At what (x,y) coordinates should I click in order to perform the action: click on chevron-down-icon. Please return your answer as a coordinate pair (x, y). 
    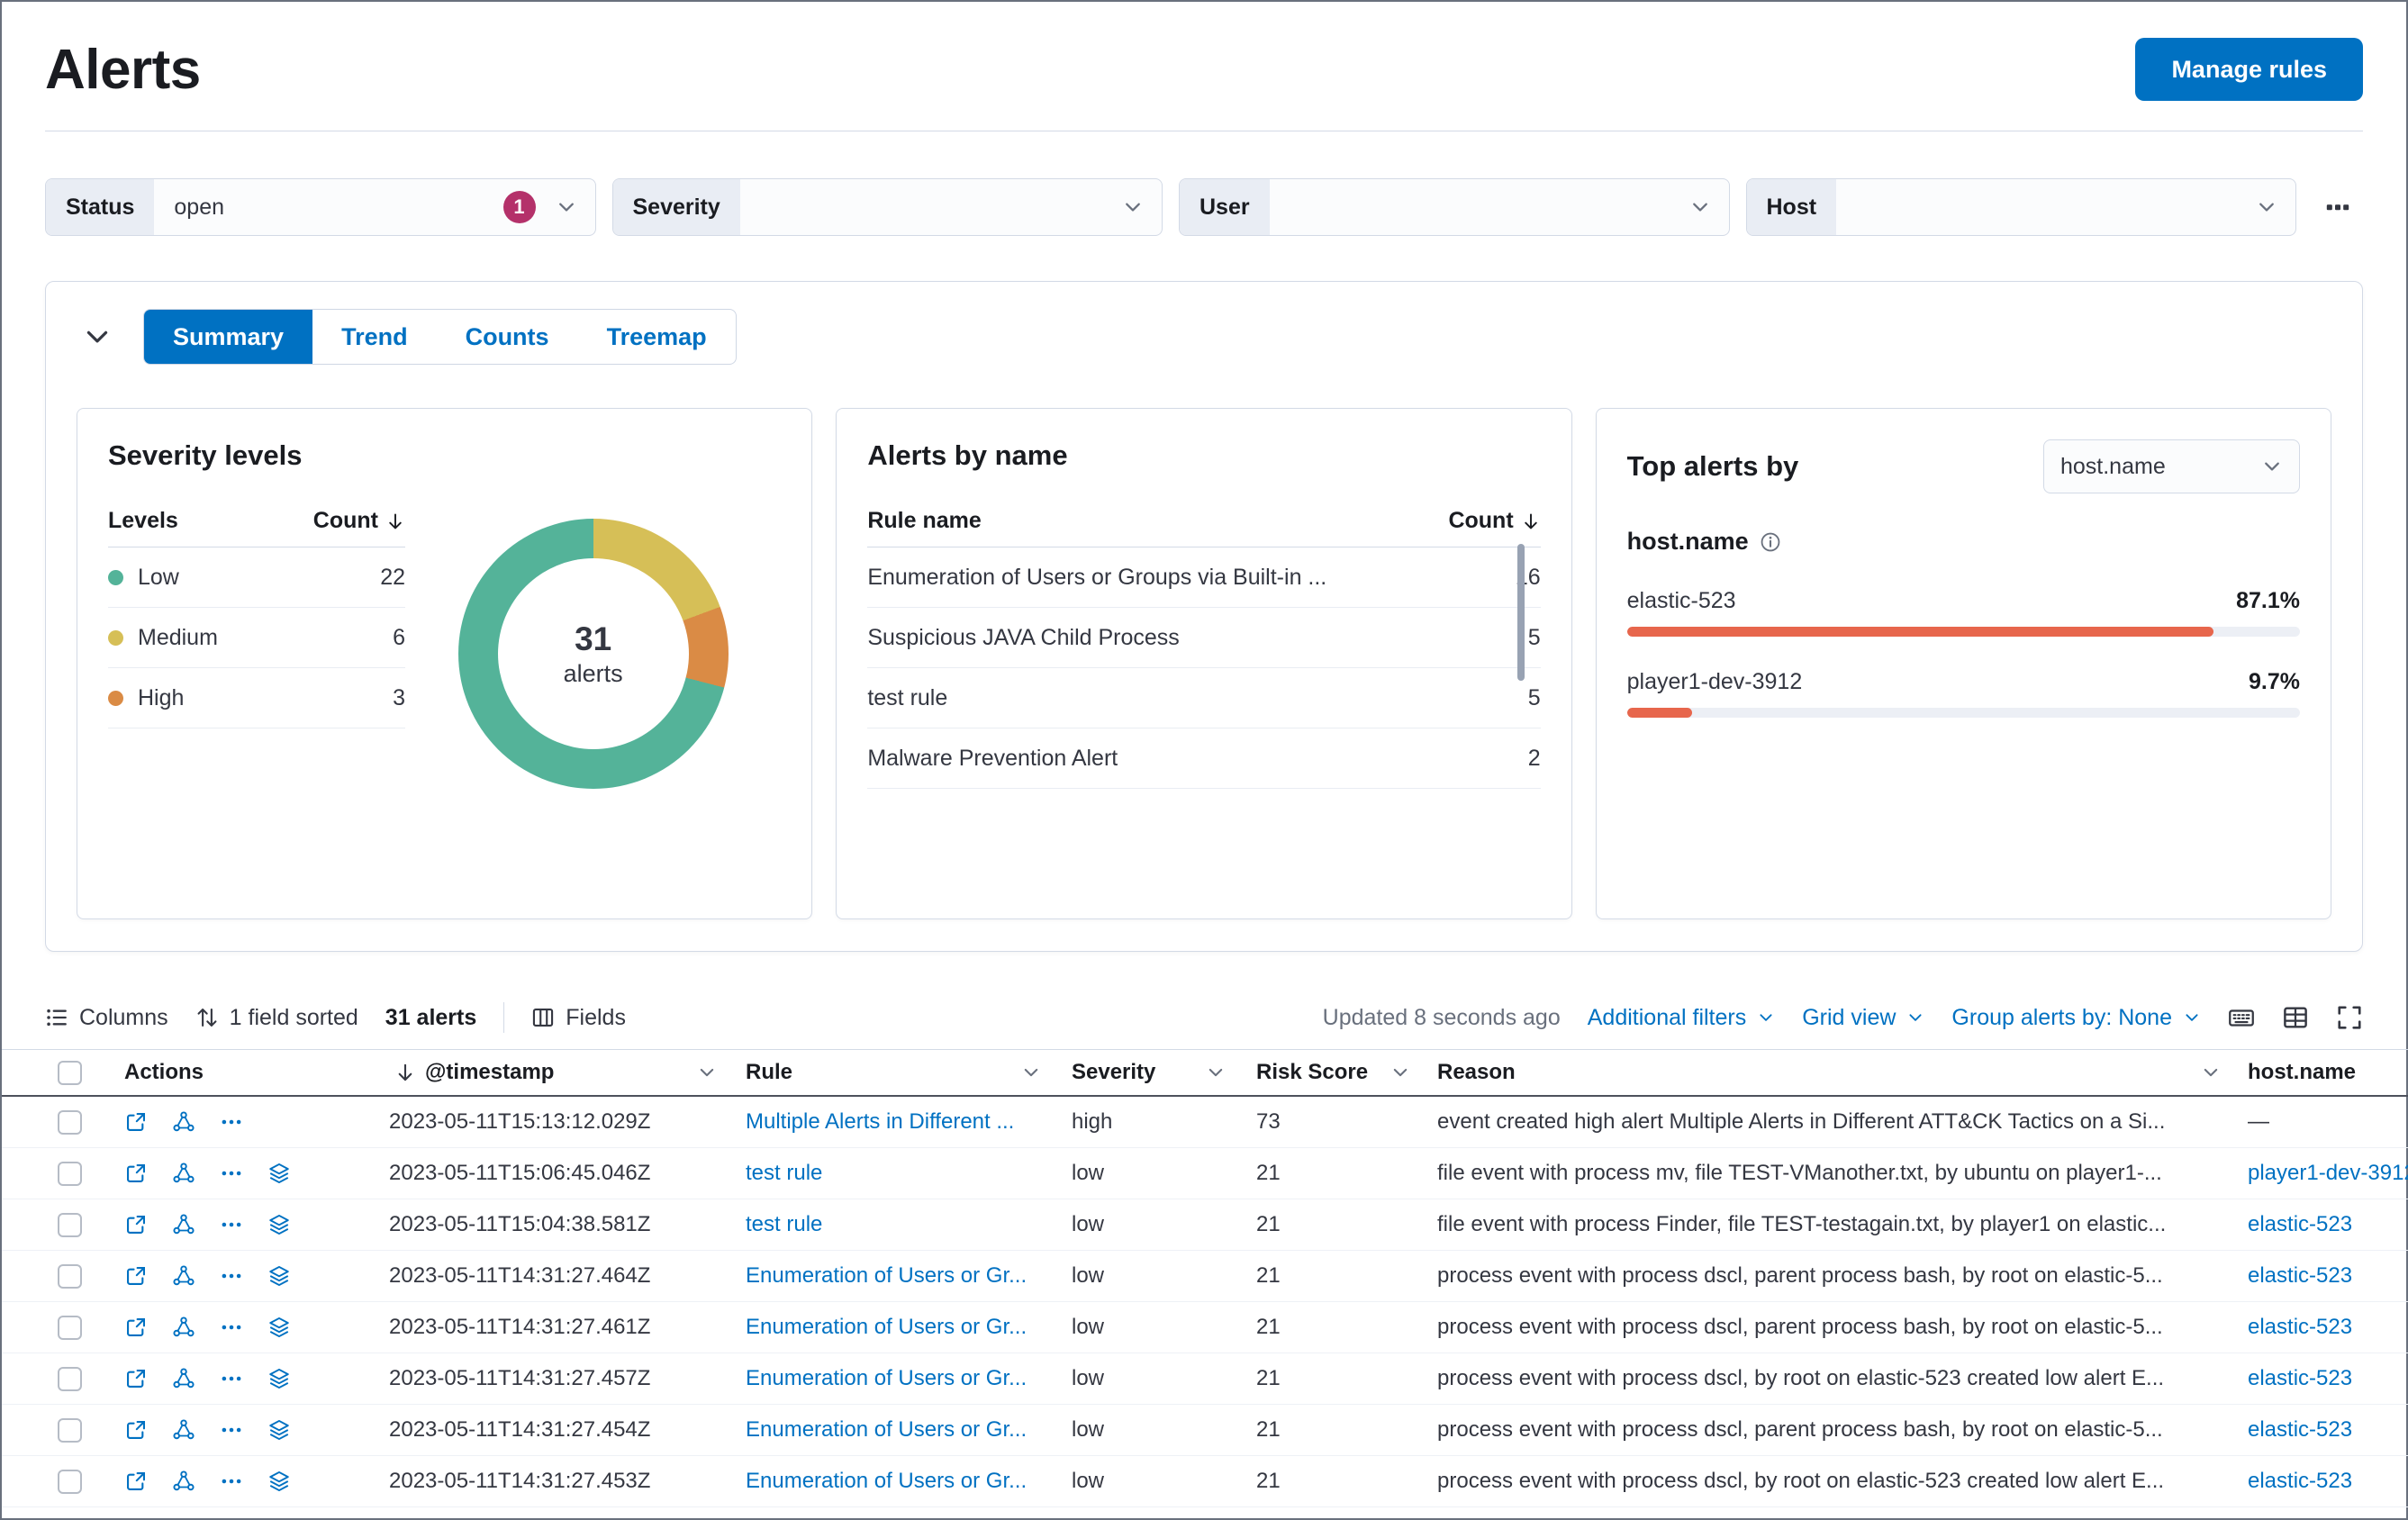
    Looking at the image, I should click on (2192, 1018).